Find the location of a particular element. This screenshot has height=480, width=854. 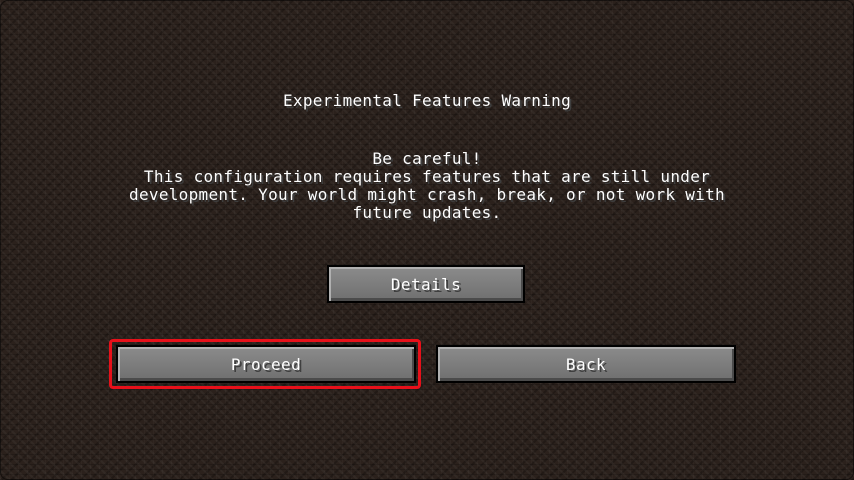

details-button-label: Details is located at coordinates (426, 284).